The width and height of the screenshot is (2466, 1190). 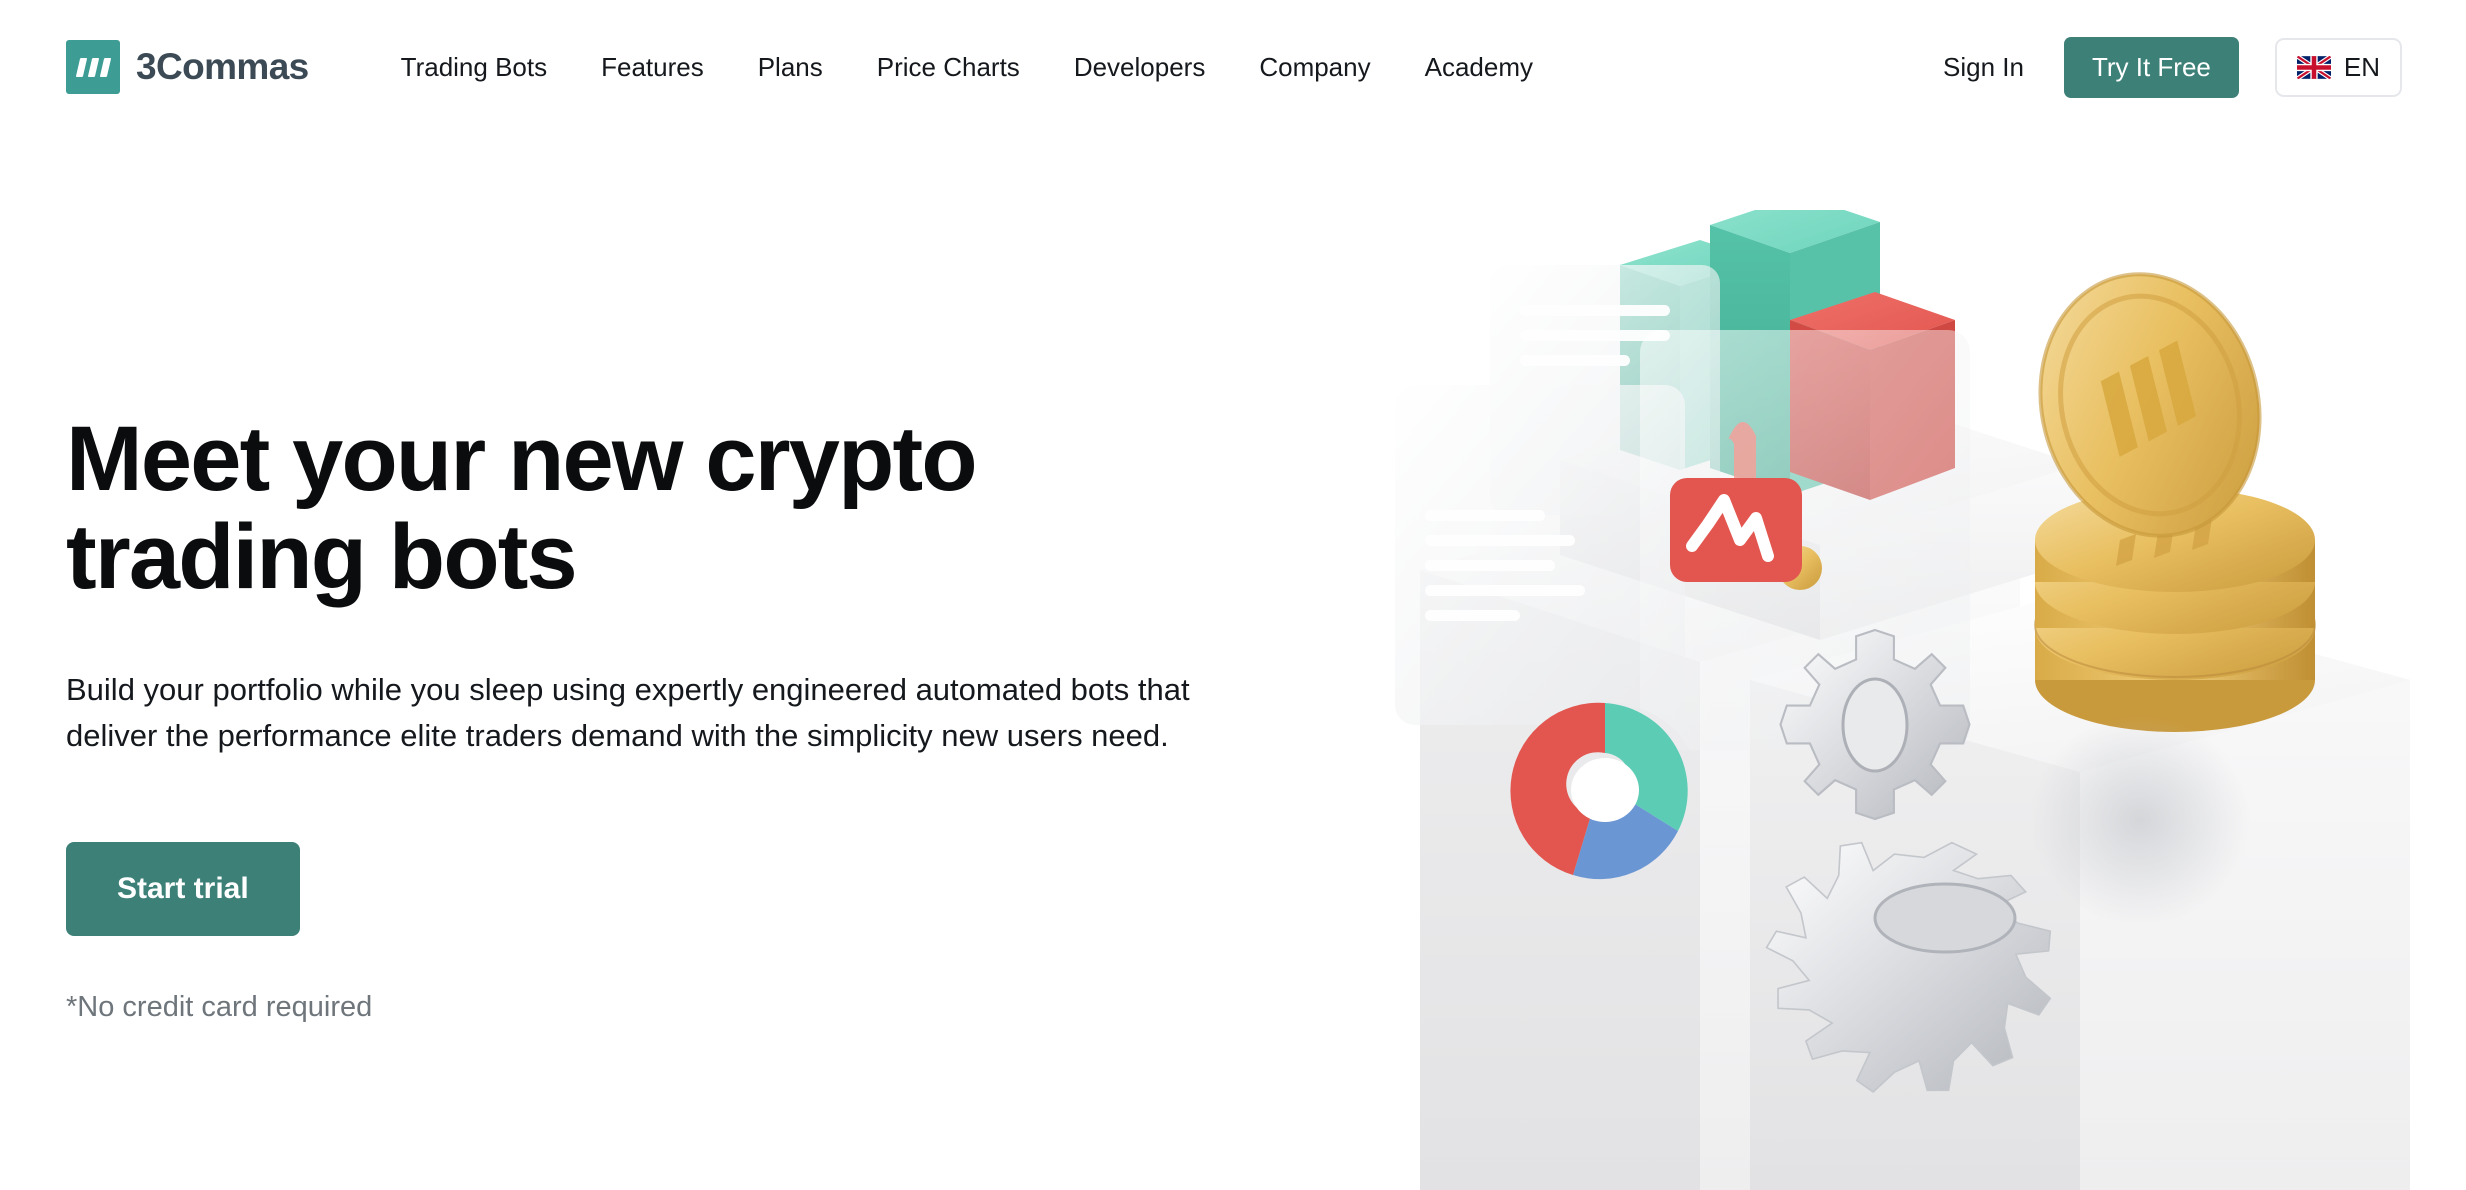 I want to click on header-actions: Sign In Try It Free EN, so click(x=2172, y=67).